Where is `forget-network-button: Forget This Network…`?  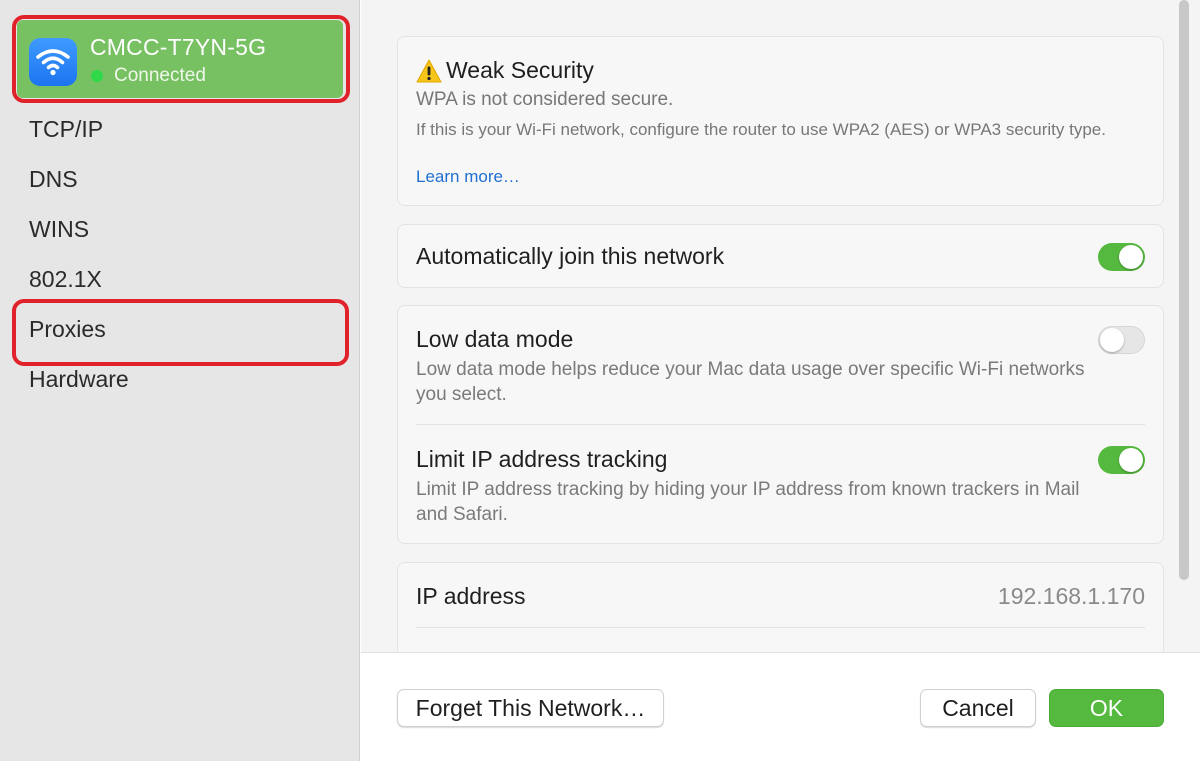
forget-network-button: Forget This Network… is located at coordinates (530, 708).